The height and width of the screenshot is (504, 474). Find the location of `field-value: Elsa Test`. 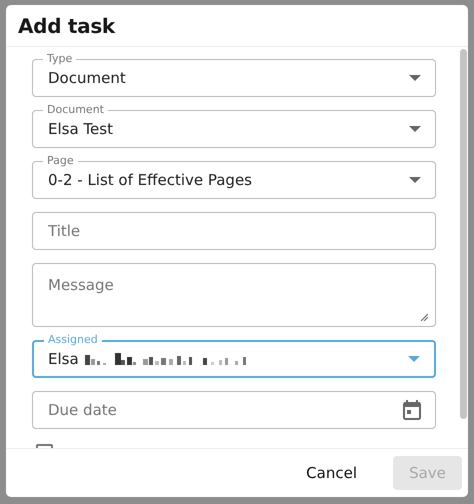

field-value: Elsa Test is located at coordinates (80, 129).